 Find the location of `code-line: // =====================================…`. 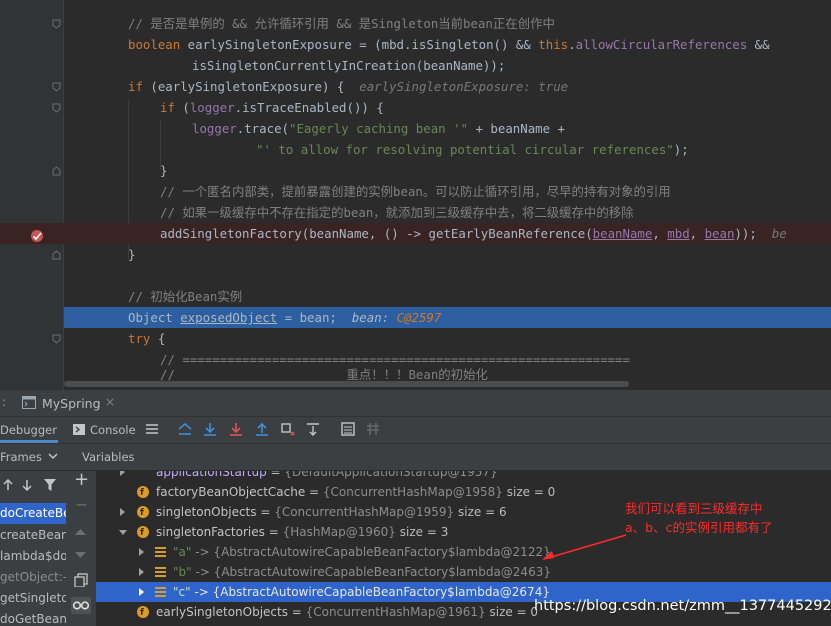

code-line: // =====================================… is located at coordinates (447, 359).